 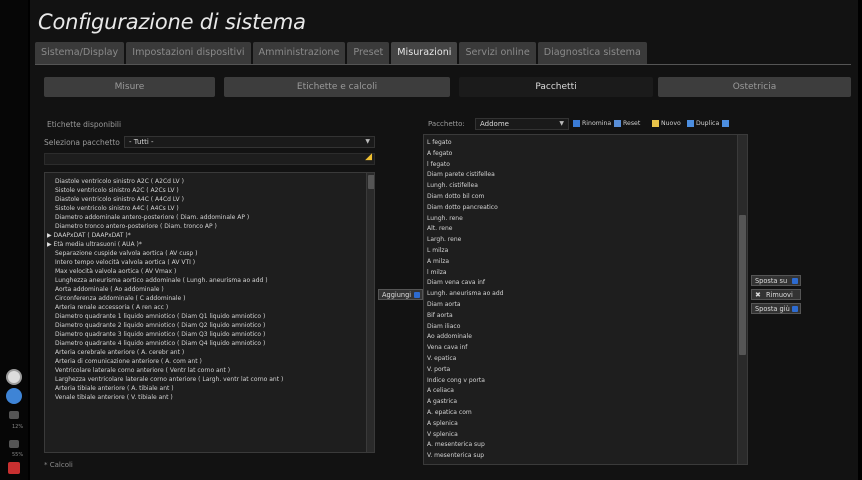 What do you see at coordinates (438, 261) in the screenshot?
I see `list-item: A milza` at bounding box center [438, 261].